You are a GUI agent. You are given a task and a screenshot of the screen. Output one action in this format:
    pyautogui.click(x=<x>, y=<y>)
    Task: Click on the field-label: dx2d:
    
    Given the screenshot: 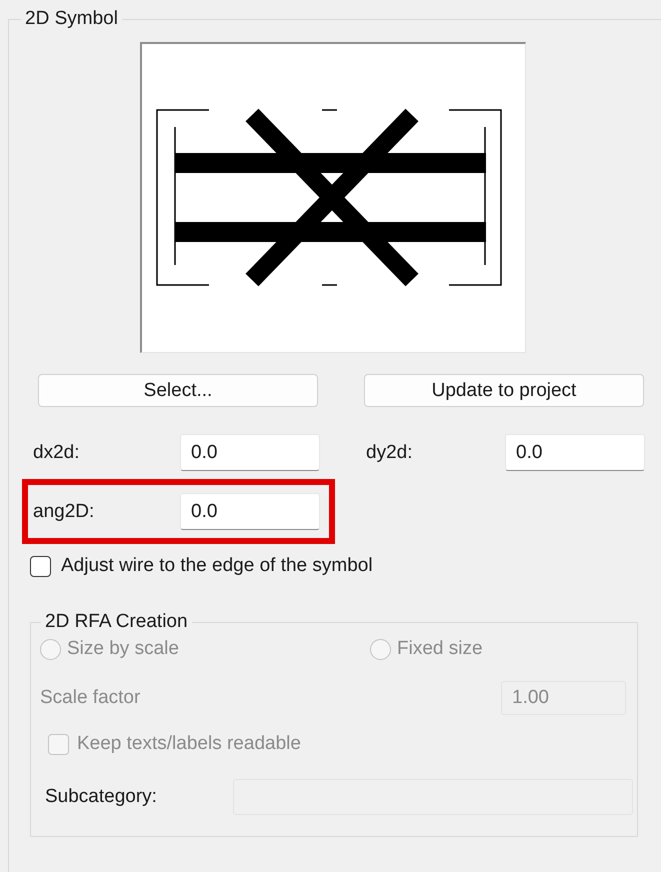 What is the action you would take?
    pyautogui.click(x=56, y=453)
    